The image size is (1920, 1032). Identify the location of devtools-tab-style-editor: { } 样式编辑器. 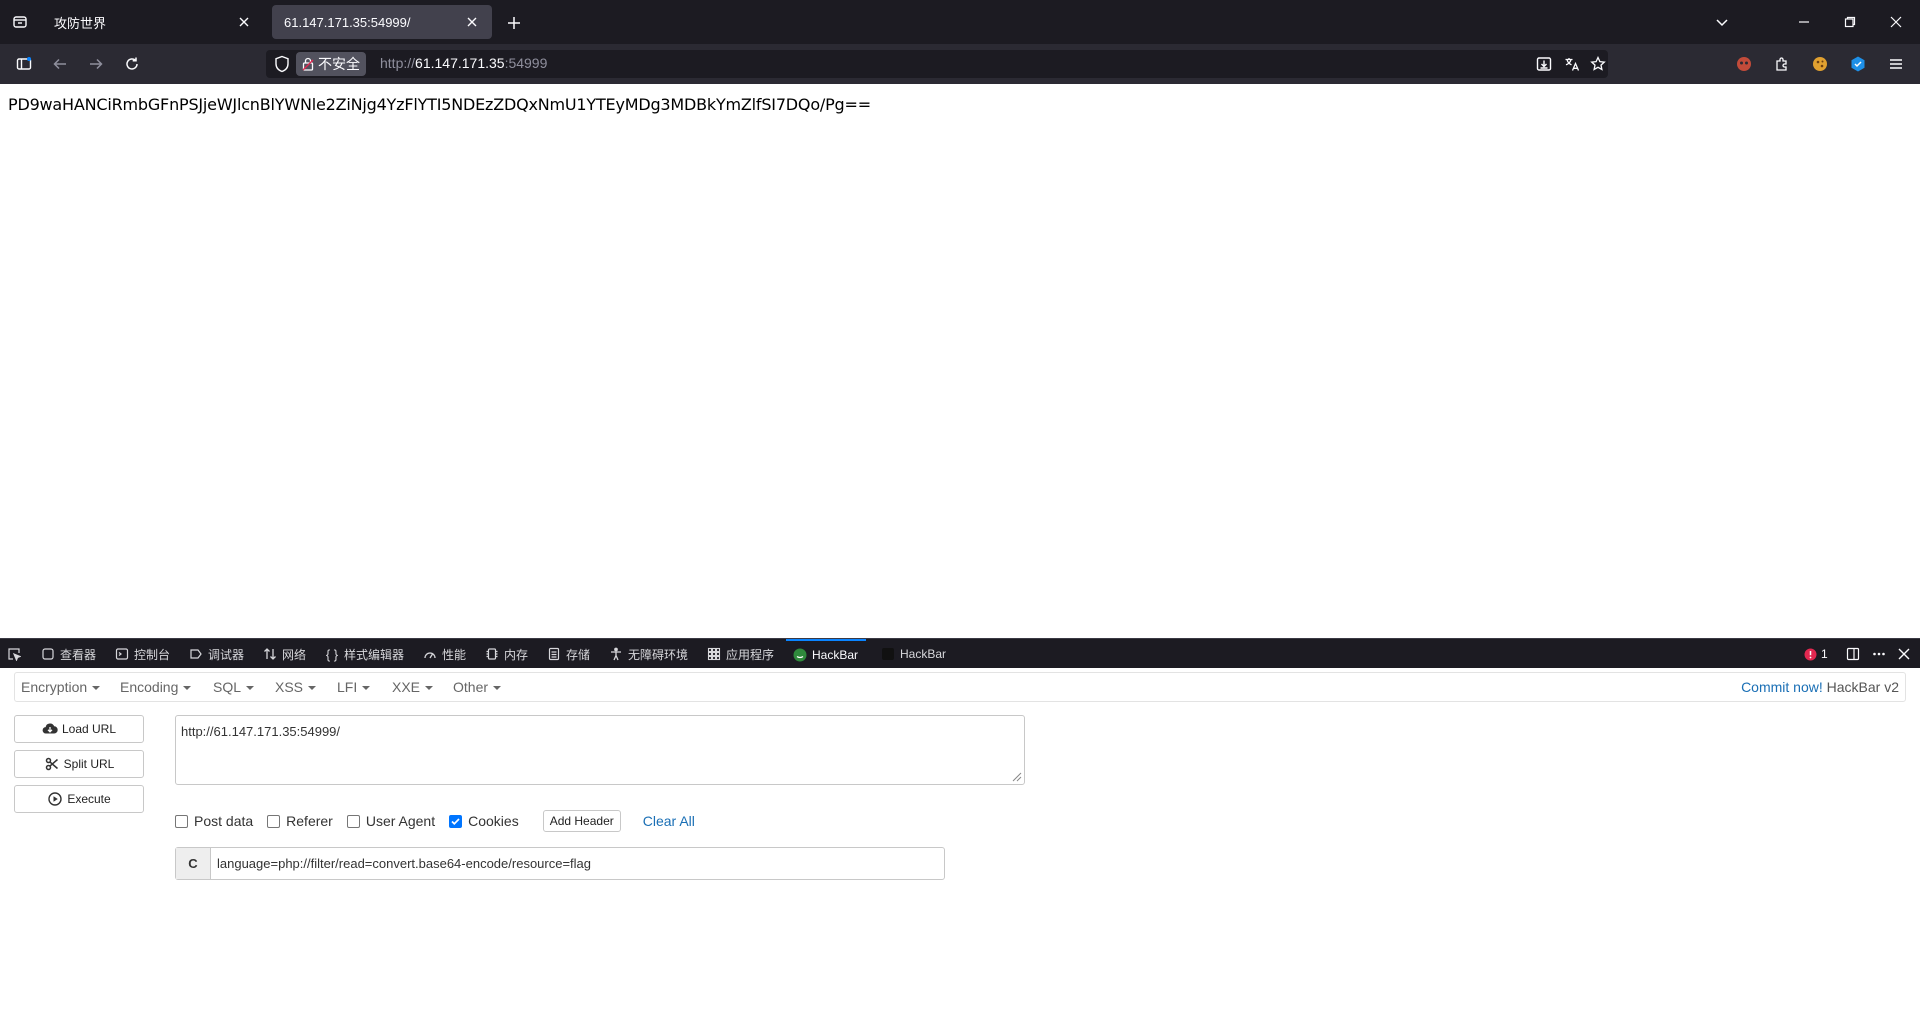
(364, 654).